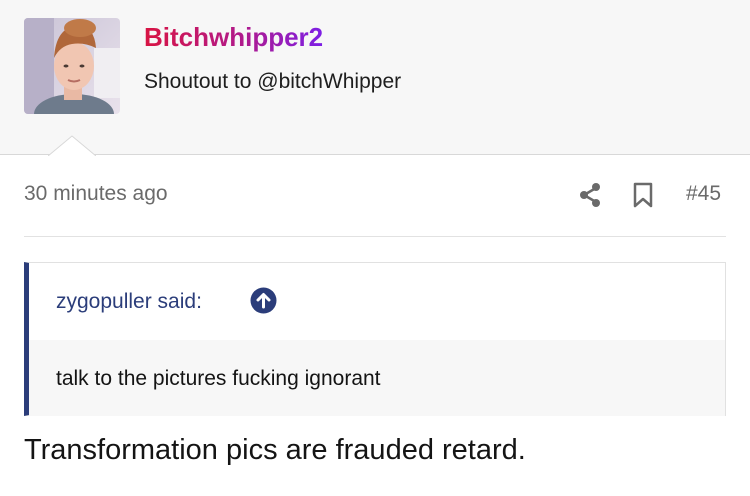  What do you see at coordinates (129, 302) in the screenshot?
I see `quote-author: zygopuller said:` at bounding box center [129, 302].